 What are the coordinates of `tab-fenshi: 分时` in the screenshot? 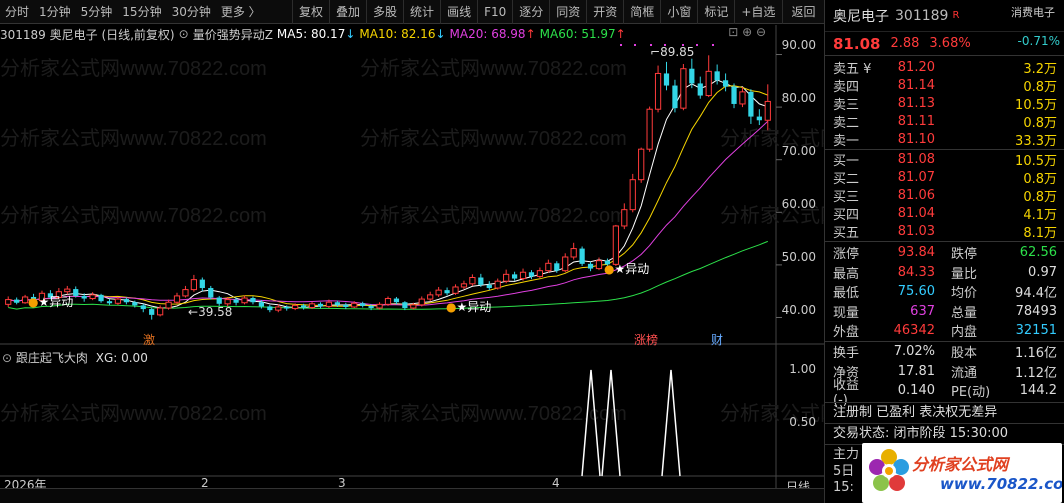 It's located at (17, 11).